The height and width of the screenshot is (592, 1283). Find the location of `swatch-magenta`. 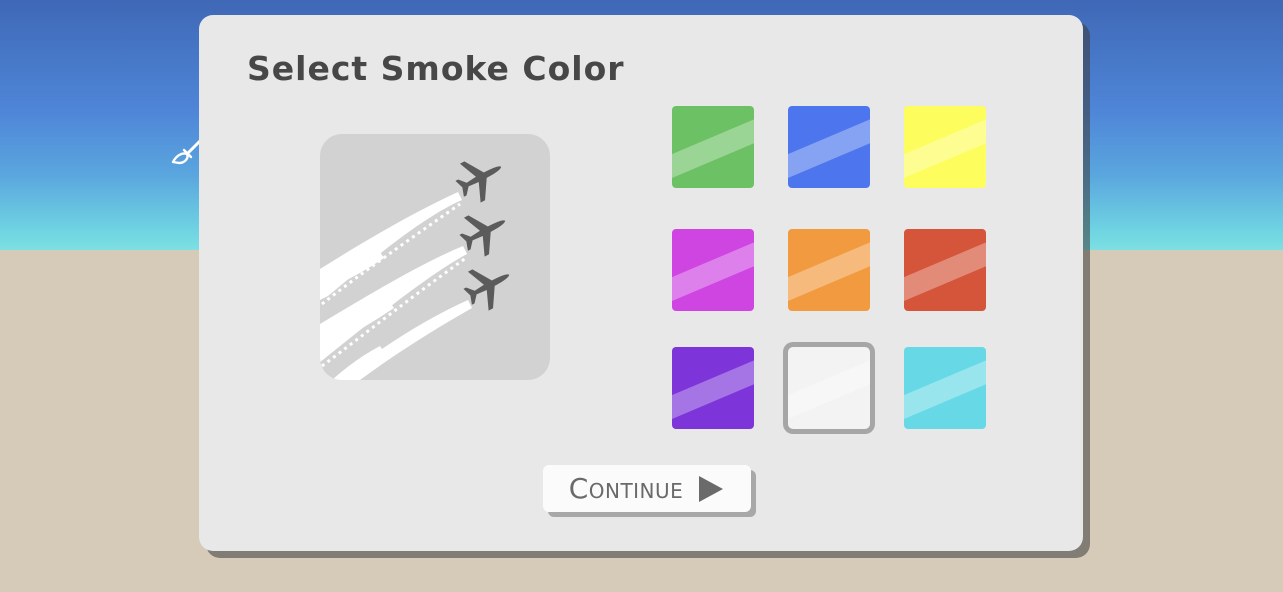

swatch-magenta is located at coordinates (713, 270).